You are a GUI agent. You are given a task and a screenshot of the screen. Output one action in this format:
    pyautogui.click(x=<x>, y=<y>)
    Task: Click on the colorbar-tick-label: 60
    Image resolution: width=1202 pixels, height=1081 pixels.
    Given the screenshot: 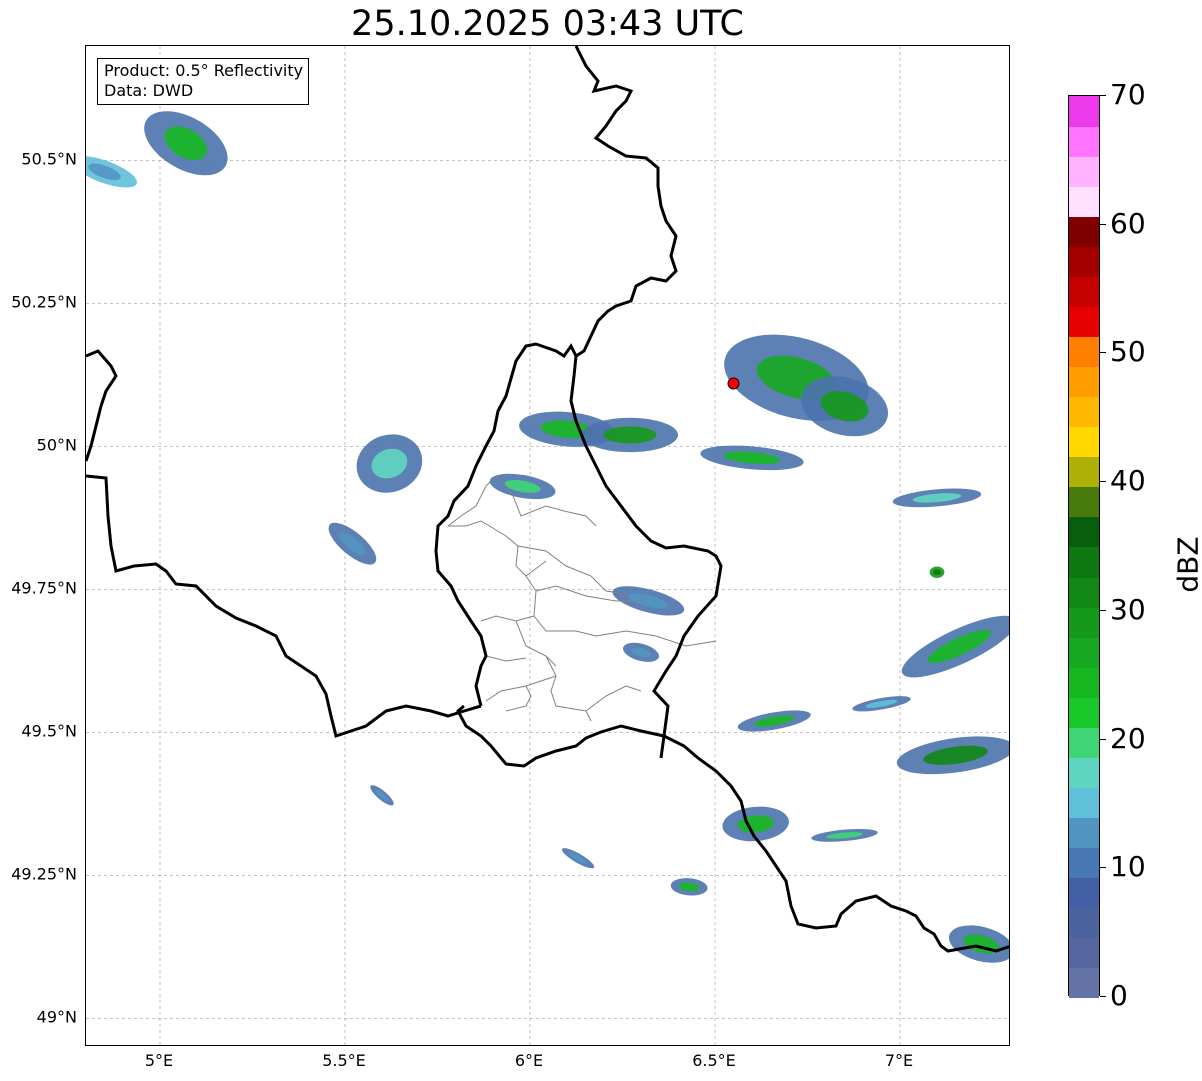 What is the action you would take?
    pyautogui.click(x=1128, y=223)
    